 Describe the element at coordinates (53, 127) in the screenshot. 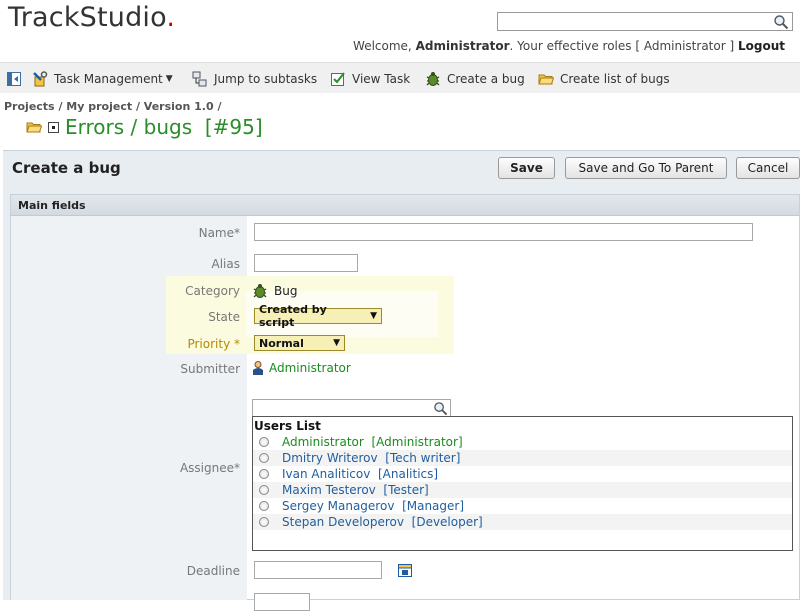

I see `task-toggle-icon` at that location.